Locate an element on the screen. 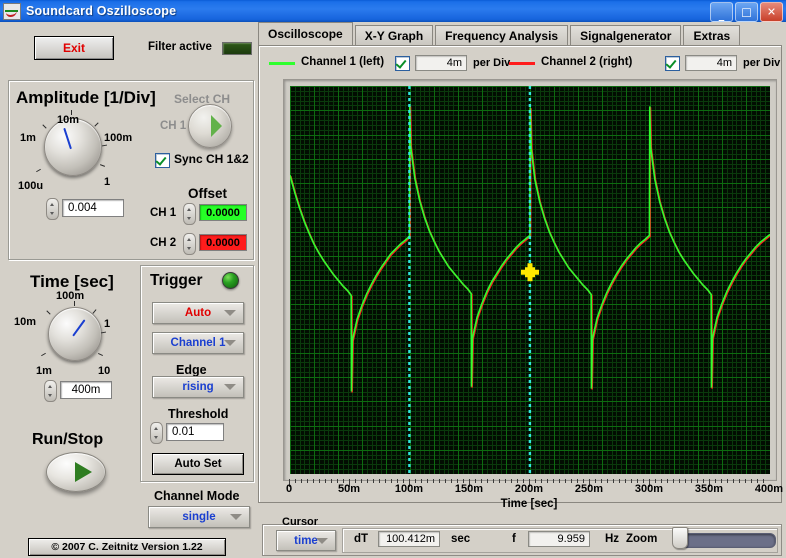 The width and height of the screenshot is (786, 558). copyright-label: © 2007 C. Zeitnitz Version 1.22 is located at coordinates (127, 547).